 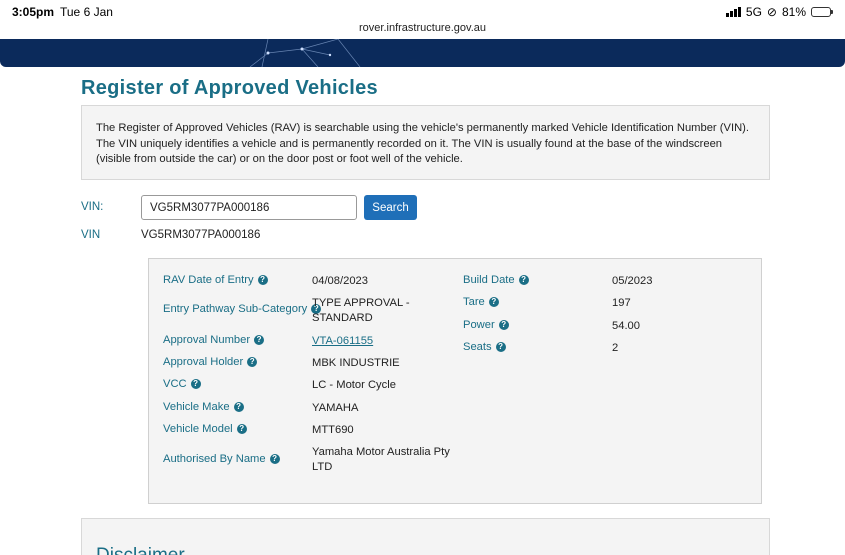 I want to click on vin-search-input, so click(x=249, y=207).